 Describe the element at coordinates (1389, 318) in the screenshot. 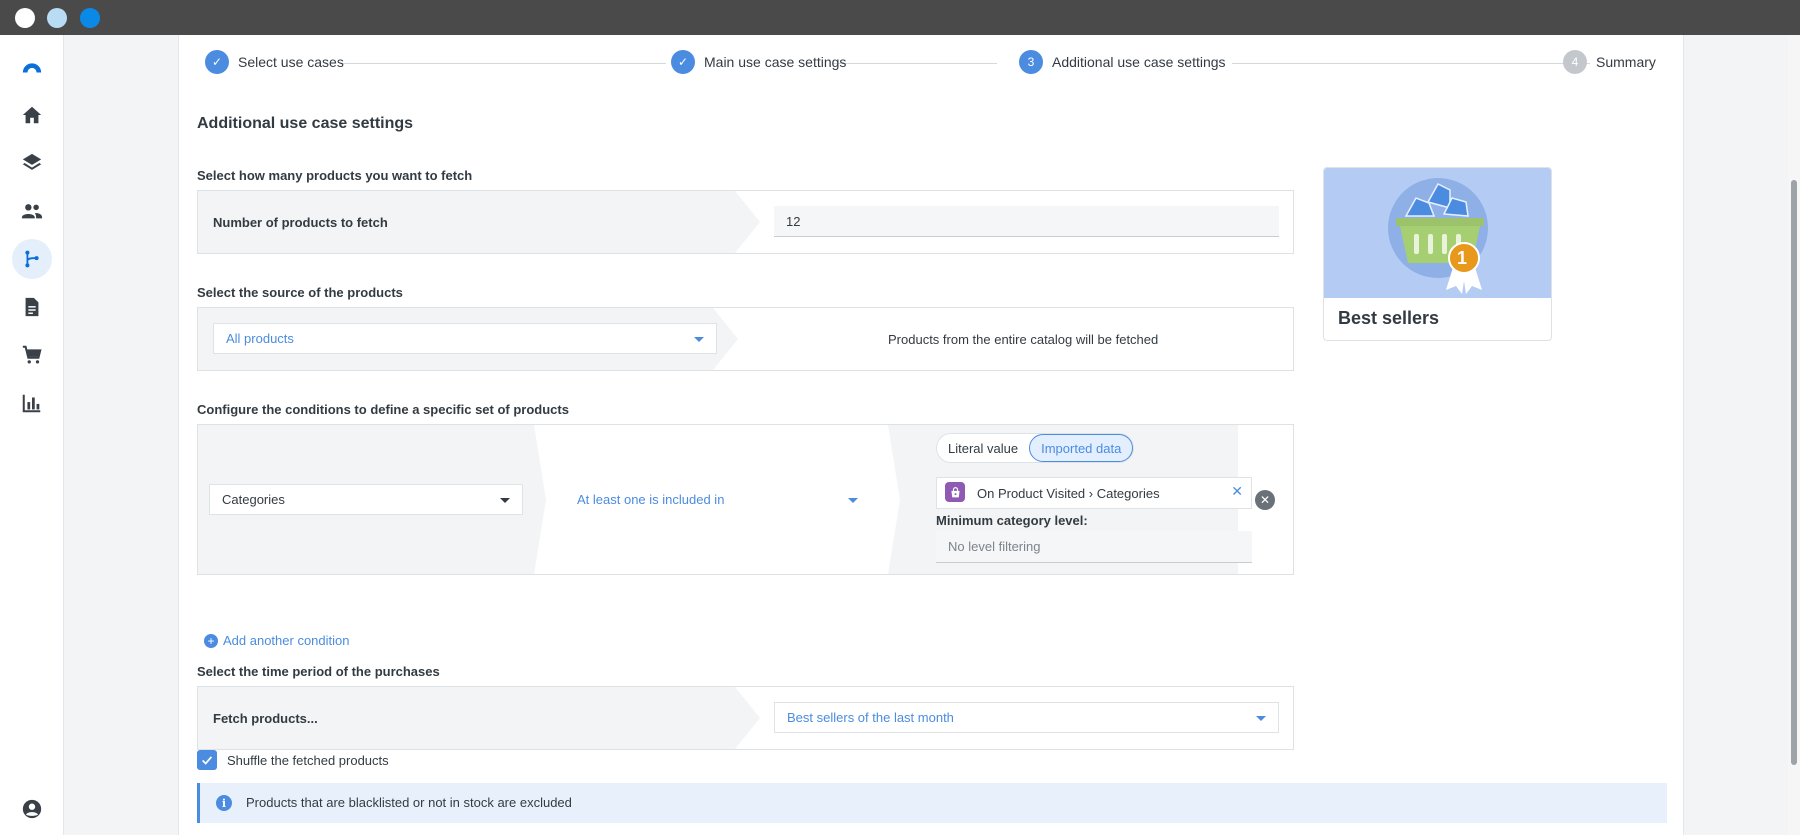

I see `card-title: Best sellers` at that location.